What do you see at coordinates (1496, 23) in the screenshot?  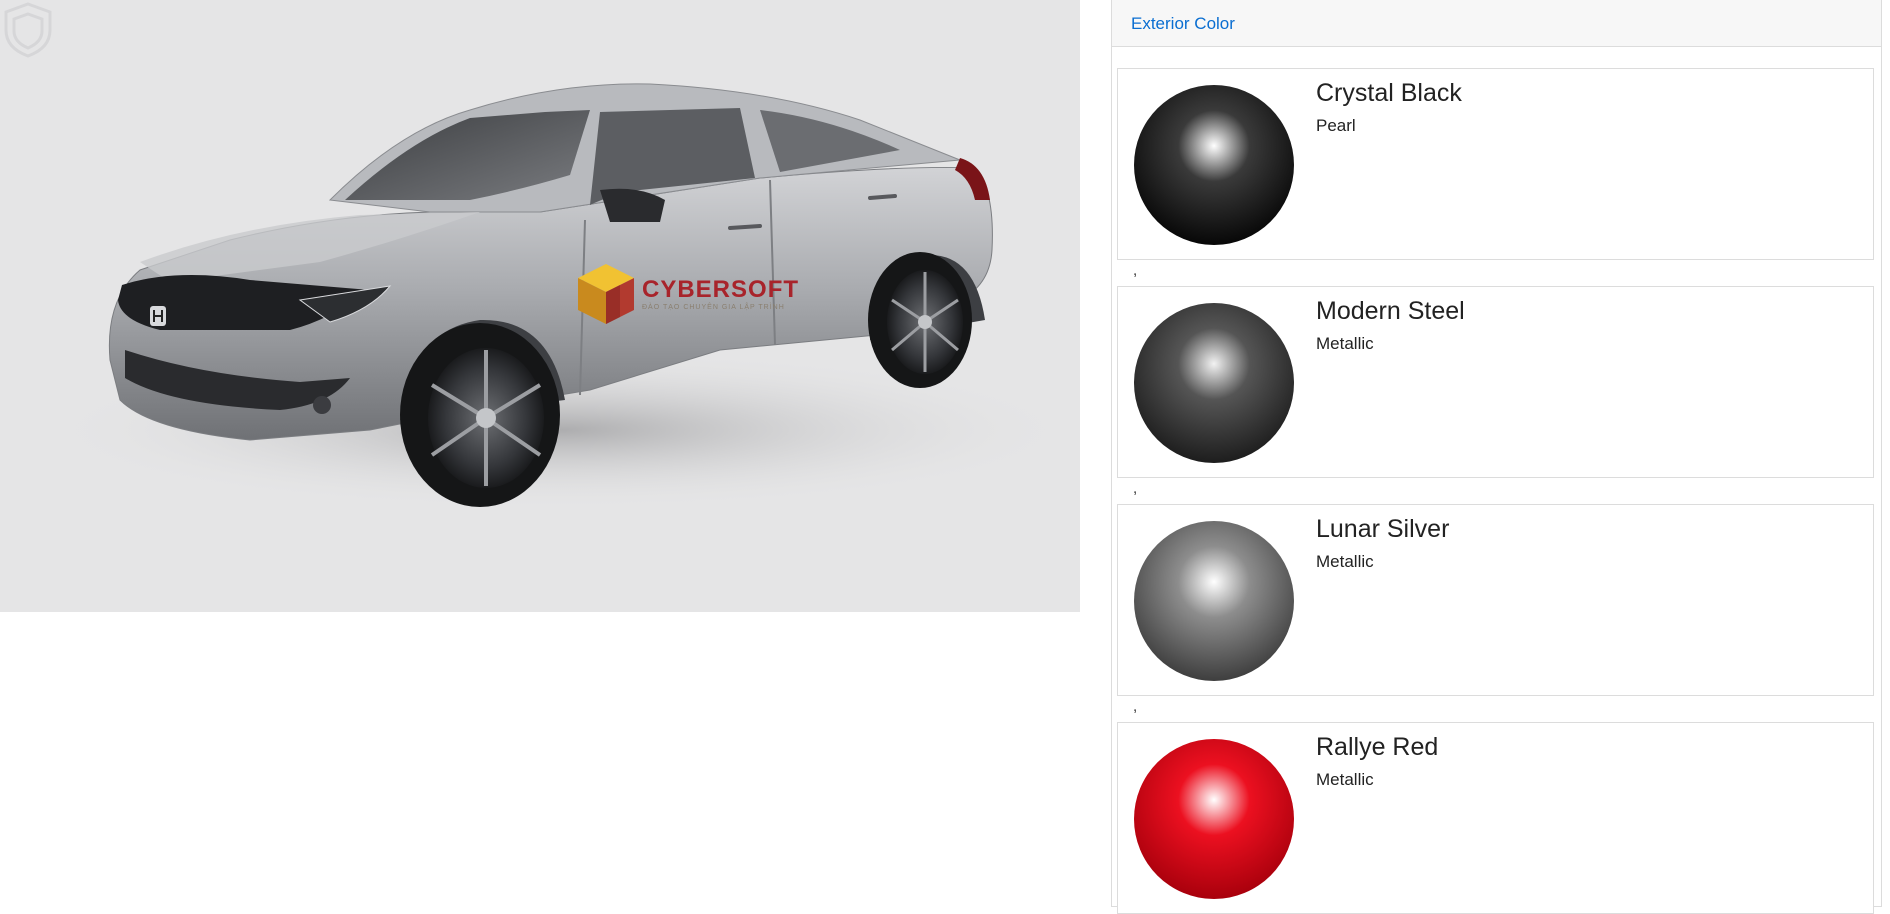 I see `panel-header: Exterior Color` at bounding box center [1496, 23].